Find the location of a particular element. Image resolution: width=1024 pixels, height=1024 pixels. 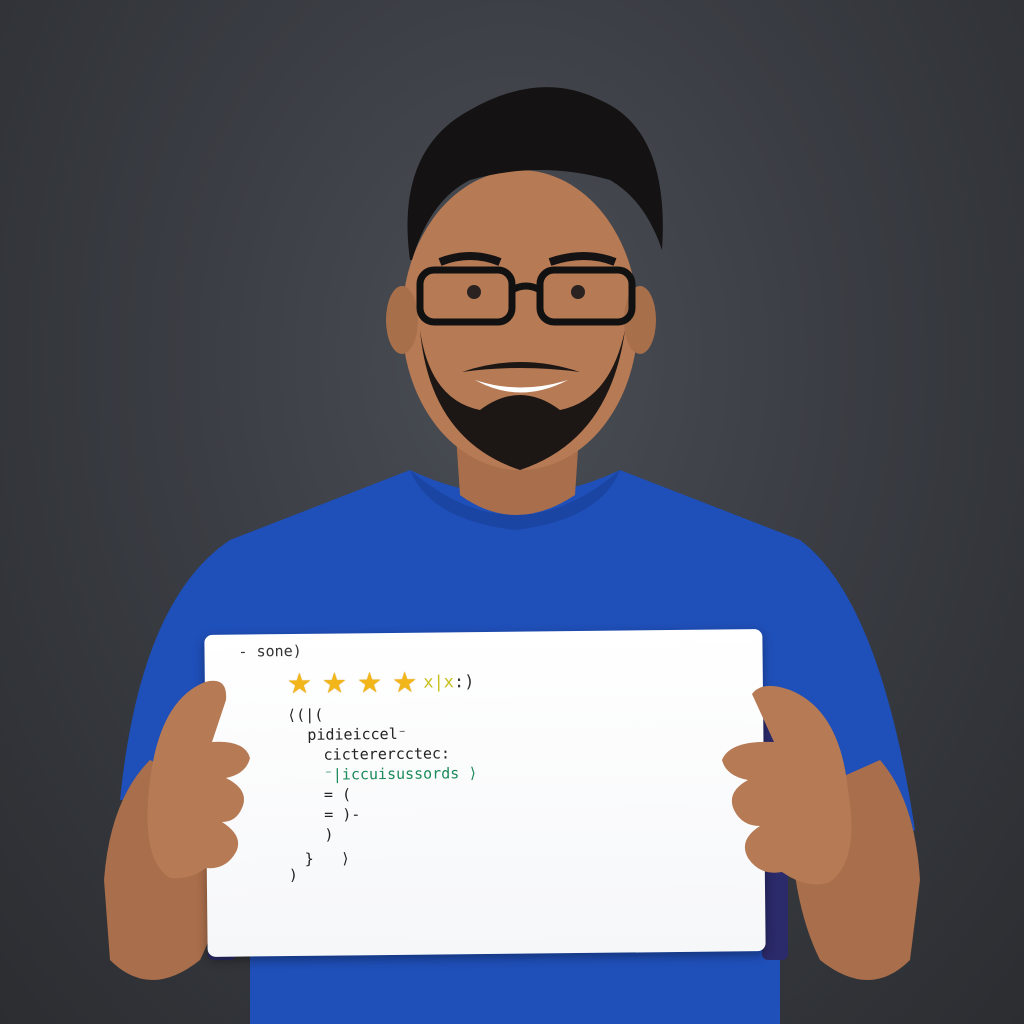

code-line: cicterercctec: is located at coordinates (387, 754).